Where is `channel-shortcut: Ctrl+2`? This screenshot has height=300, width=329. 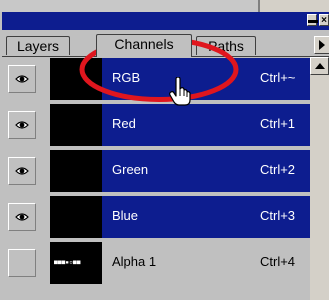
channel-shortcut: Ctrl+2 is located at coordinates (278, 169).